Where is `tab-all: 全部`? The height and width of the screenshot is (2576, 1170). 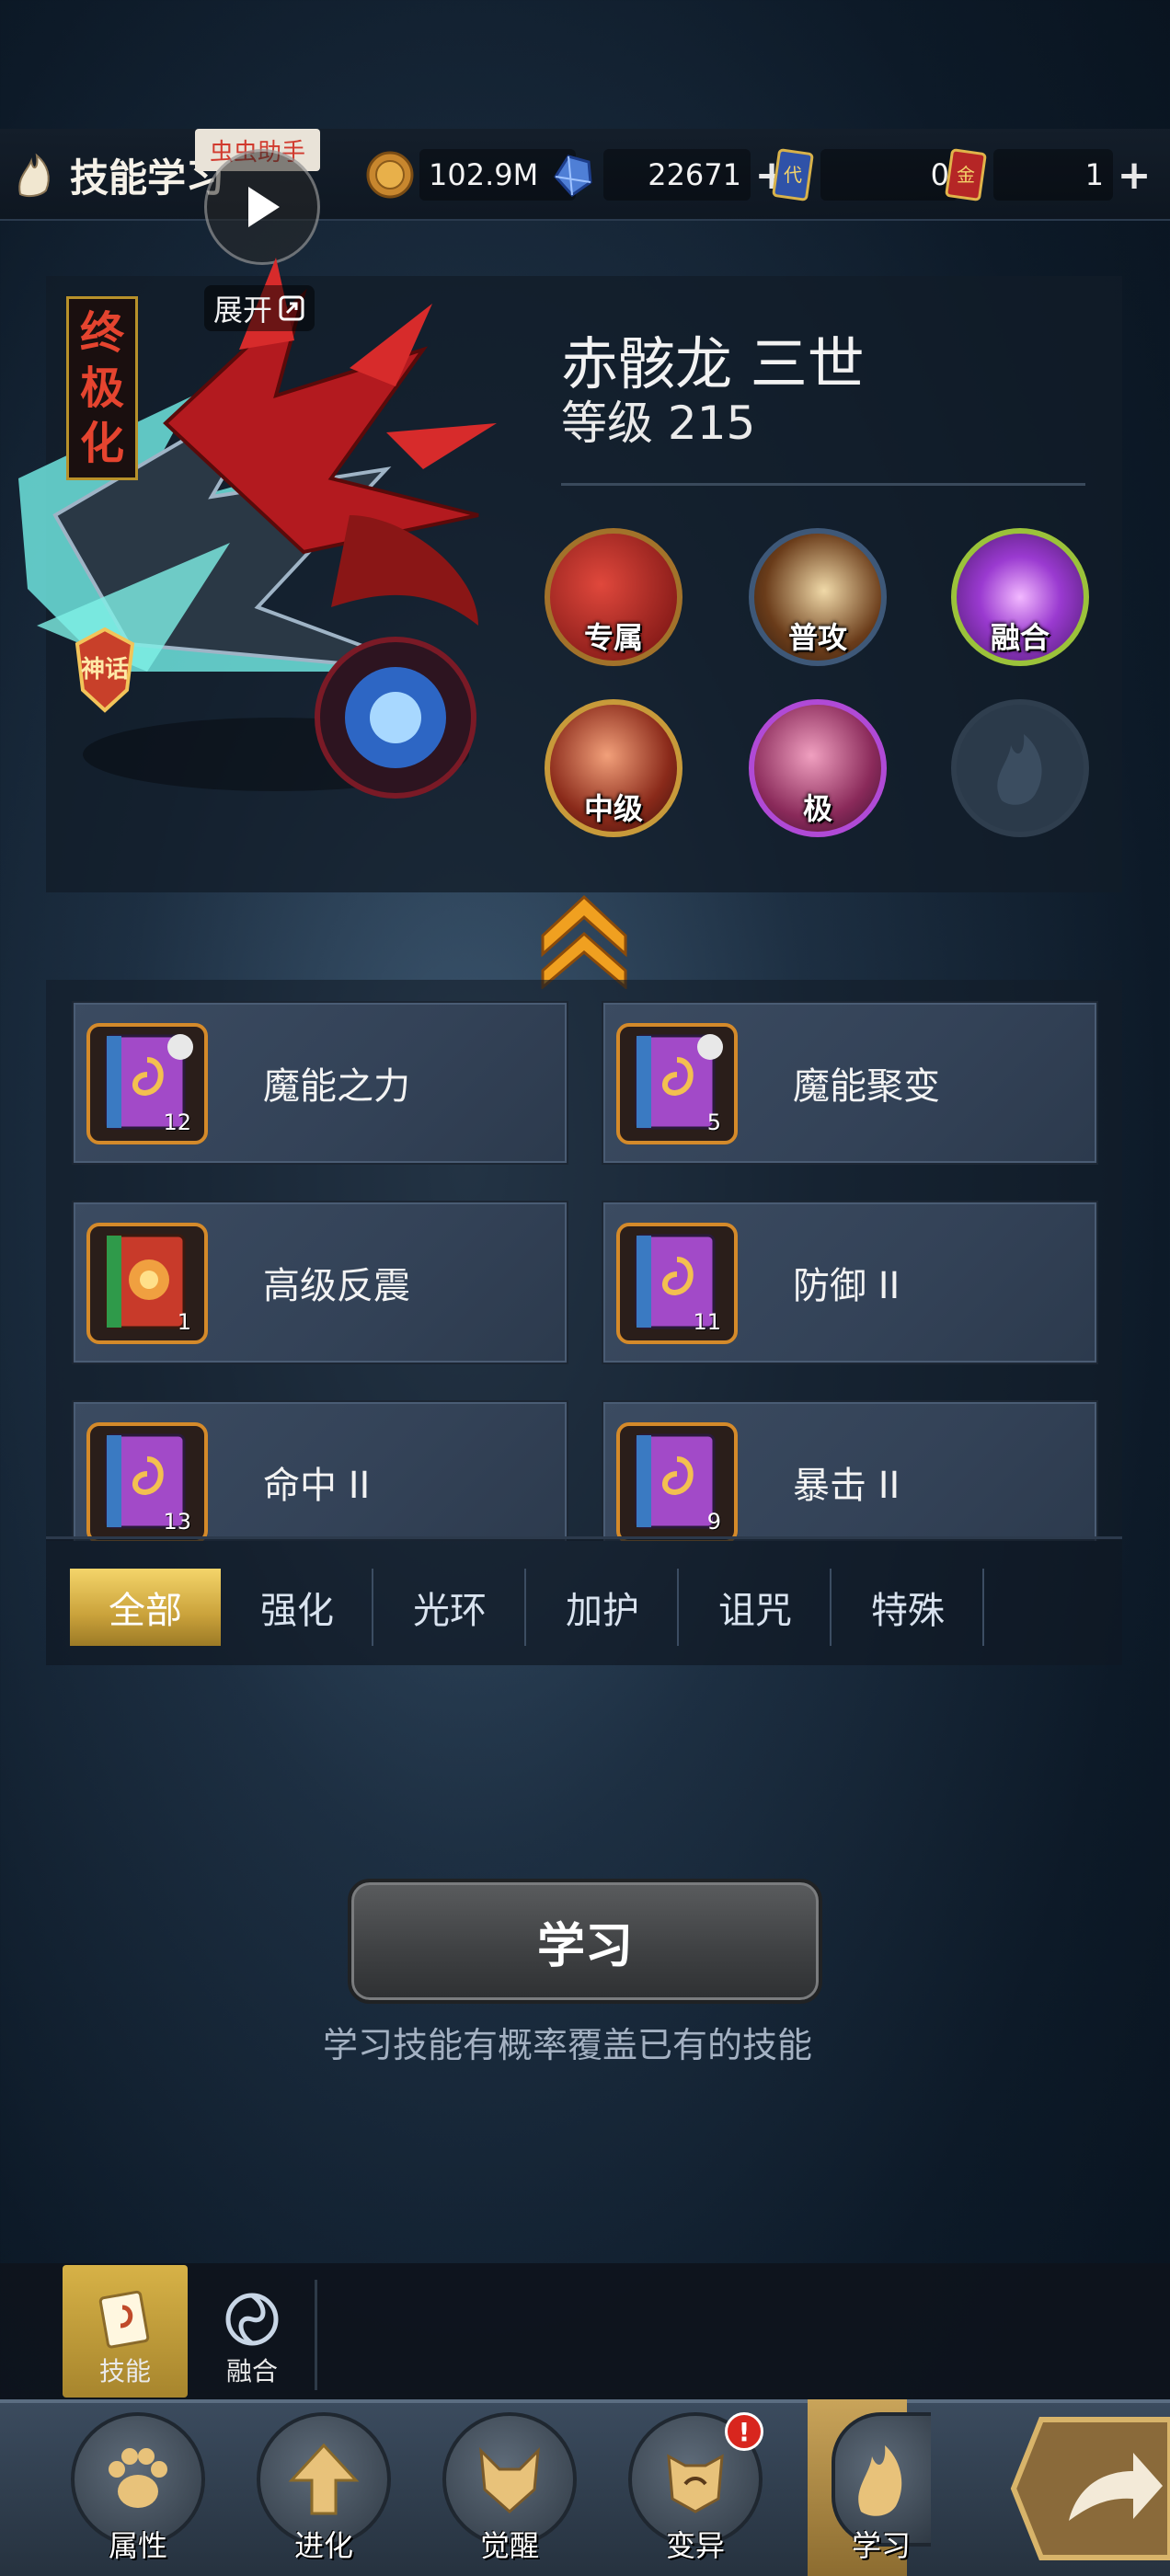 tab-all: 全部 is located at coordinates (145, 1607).